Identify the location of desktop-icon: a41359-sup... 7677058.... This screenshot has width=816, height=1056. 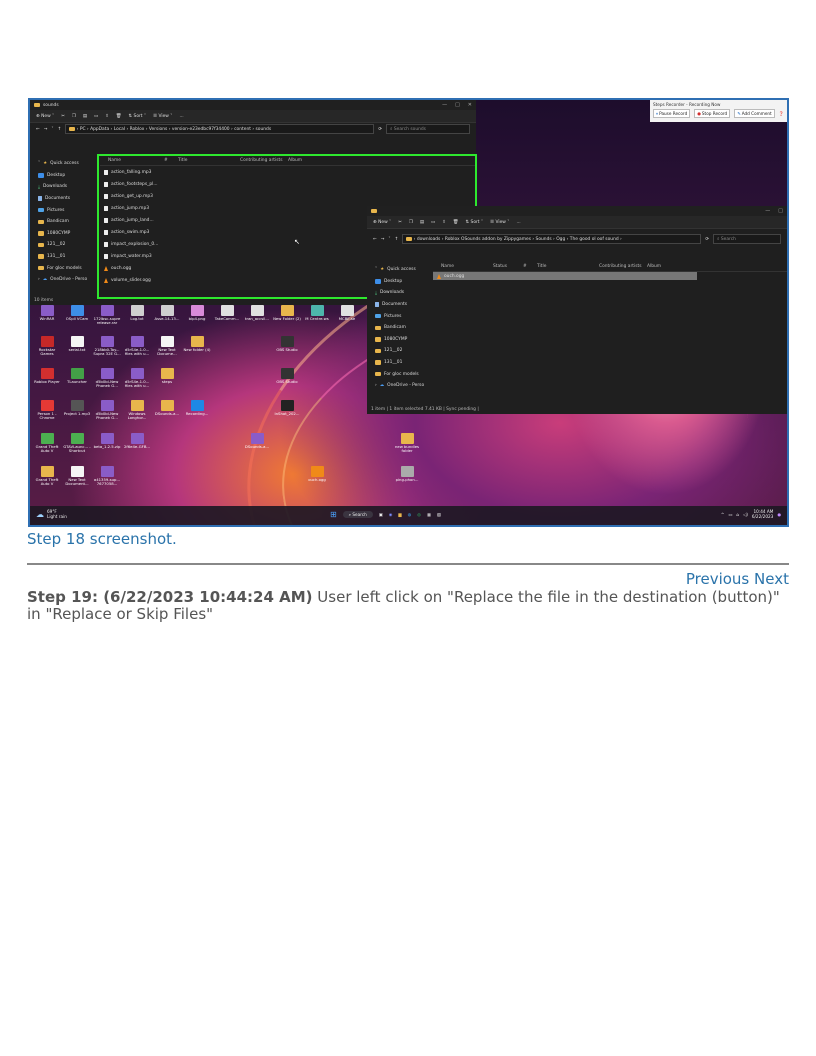
(107, 476).